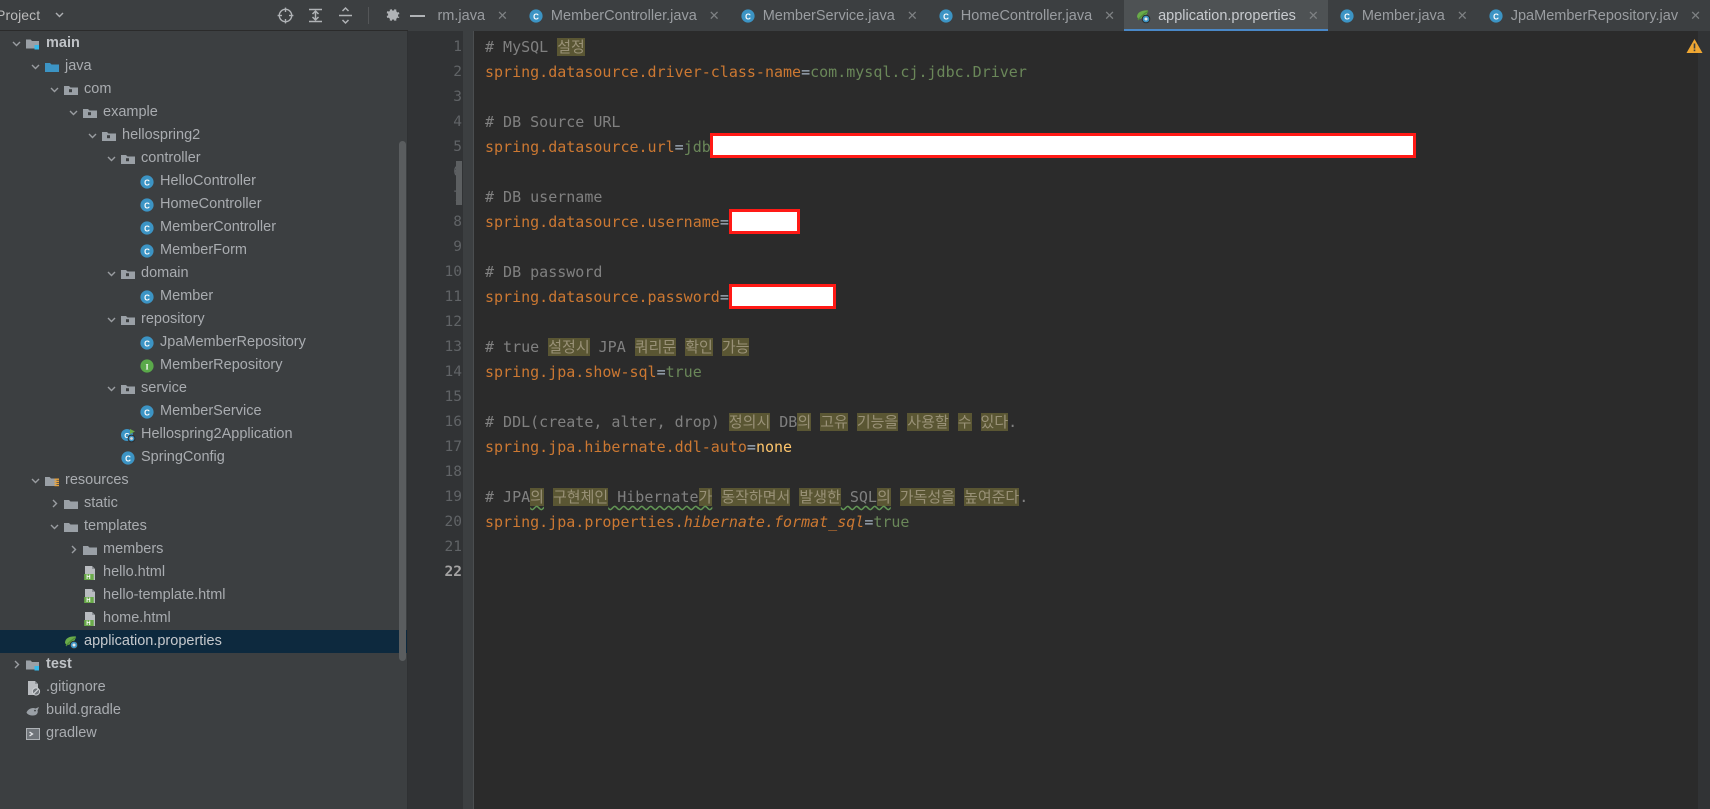  I want to click on tree-item-example: example, so click(204, 112).